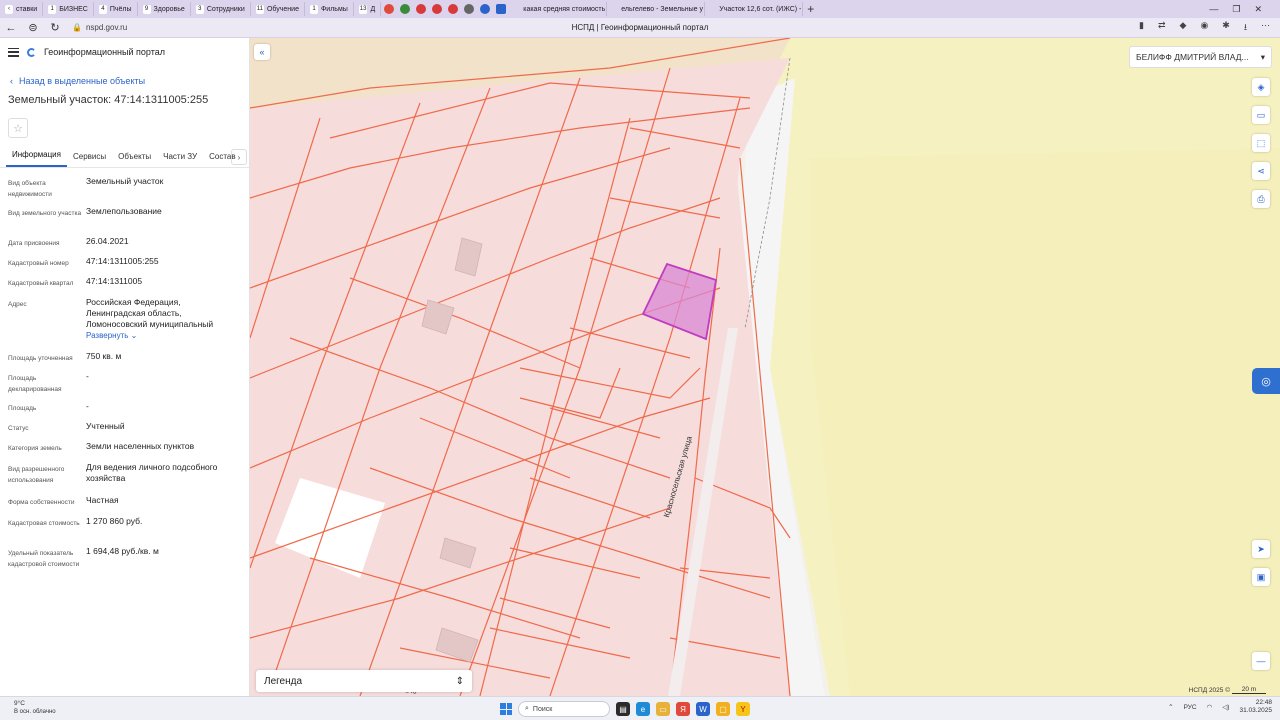 The image size is (1280, 720). Describe the element at coordinates (120, 9) in the screenshot. I see `tab-label: Пчёлы` at that location.